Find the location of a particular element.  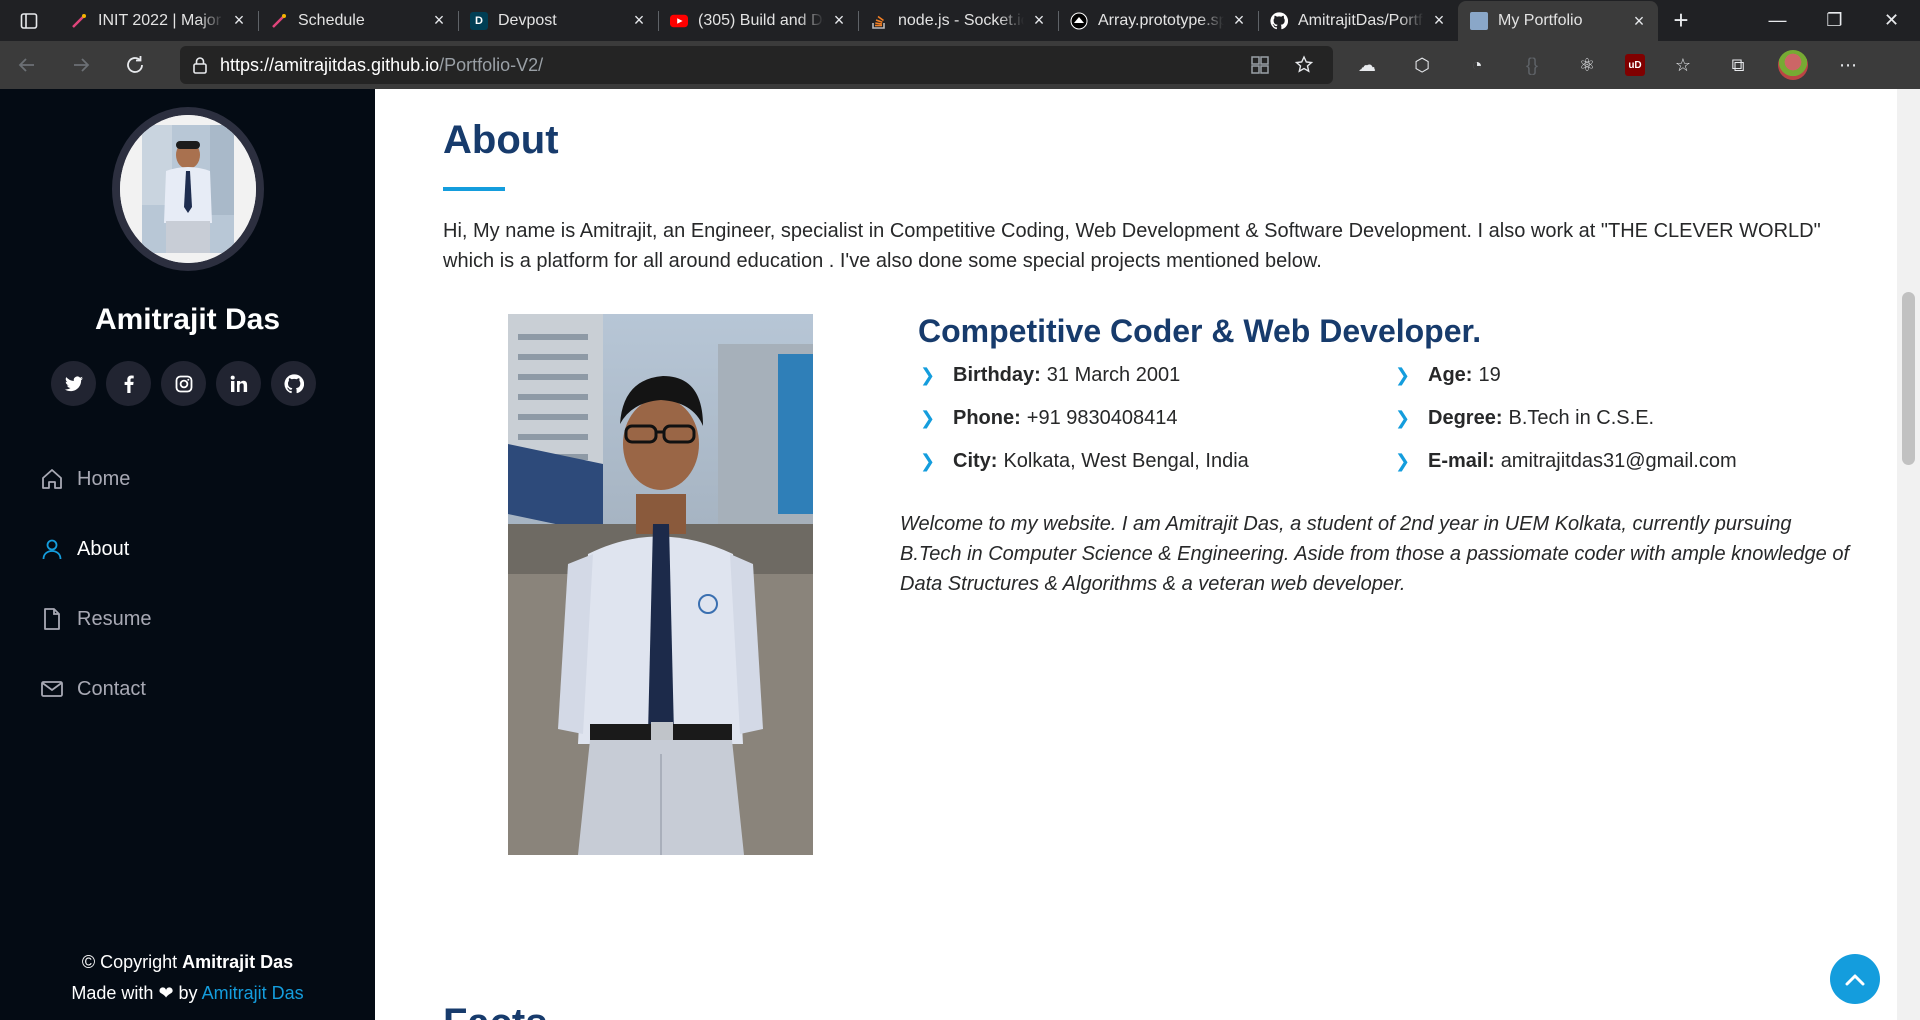

fact-age: ❯ Age: 19 is located at coordinates (1448, 374).